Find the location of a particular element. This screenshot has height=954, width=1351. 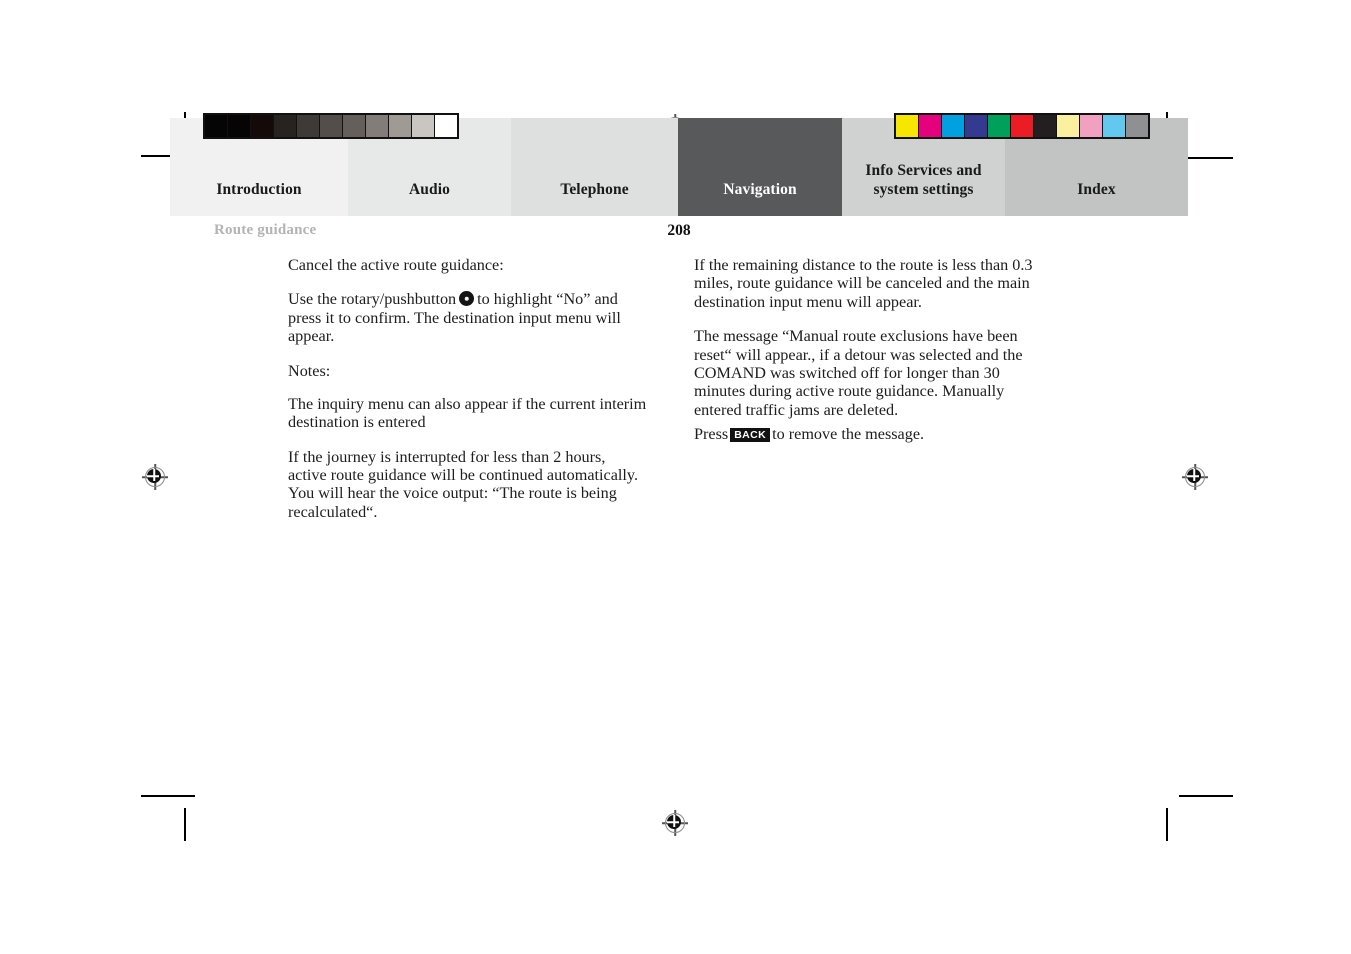

tab-label: Info Services and system settings is located at coordinates (923, 180).